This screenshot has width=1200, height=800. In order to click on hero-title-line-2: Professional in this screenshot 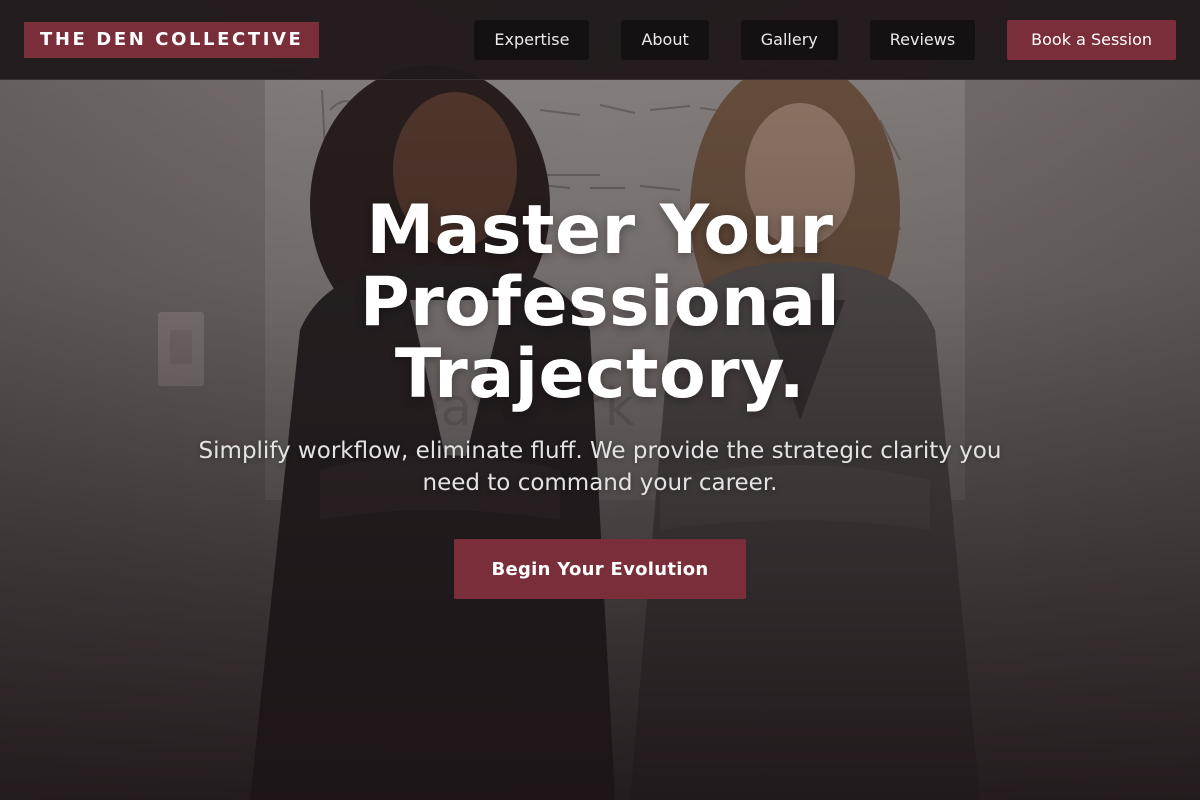, I will do `click(600, 302)`.